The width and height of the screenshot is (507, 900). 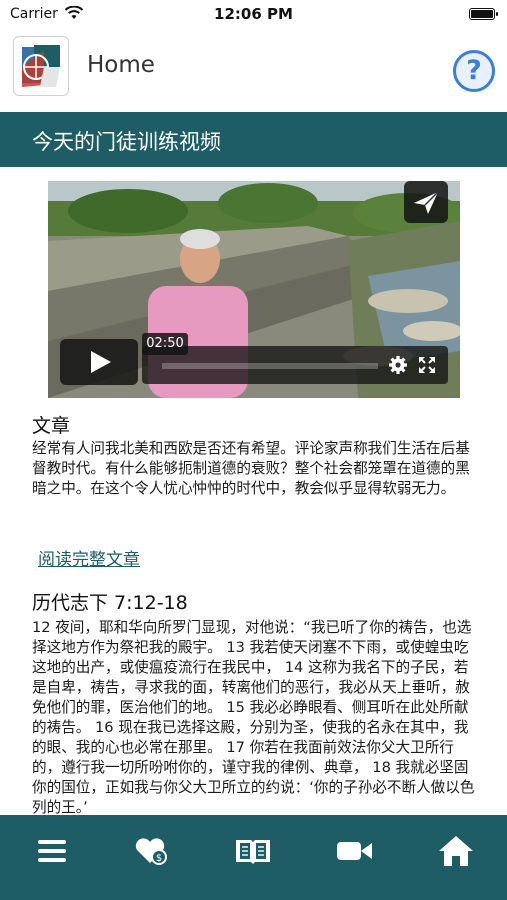 I want to click on nav-home, so click(x=456, y=851).